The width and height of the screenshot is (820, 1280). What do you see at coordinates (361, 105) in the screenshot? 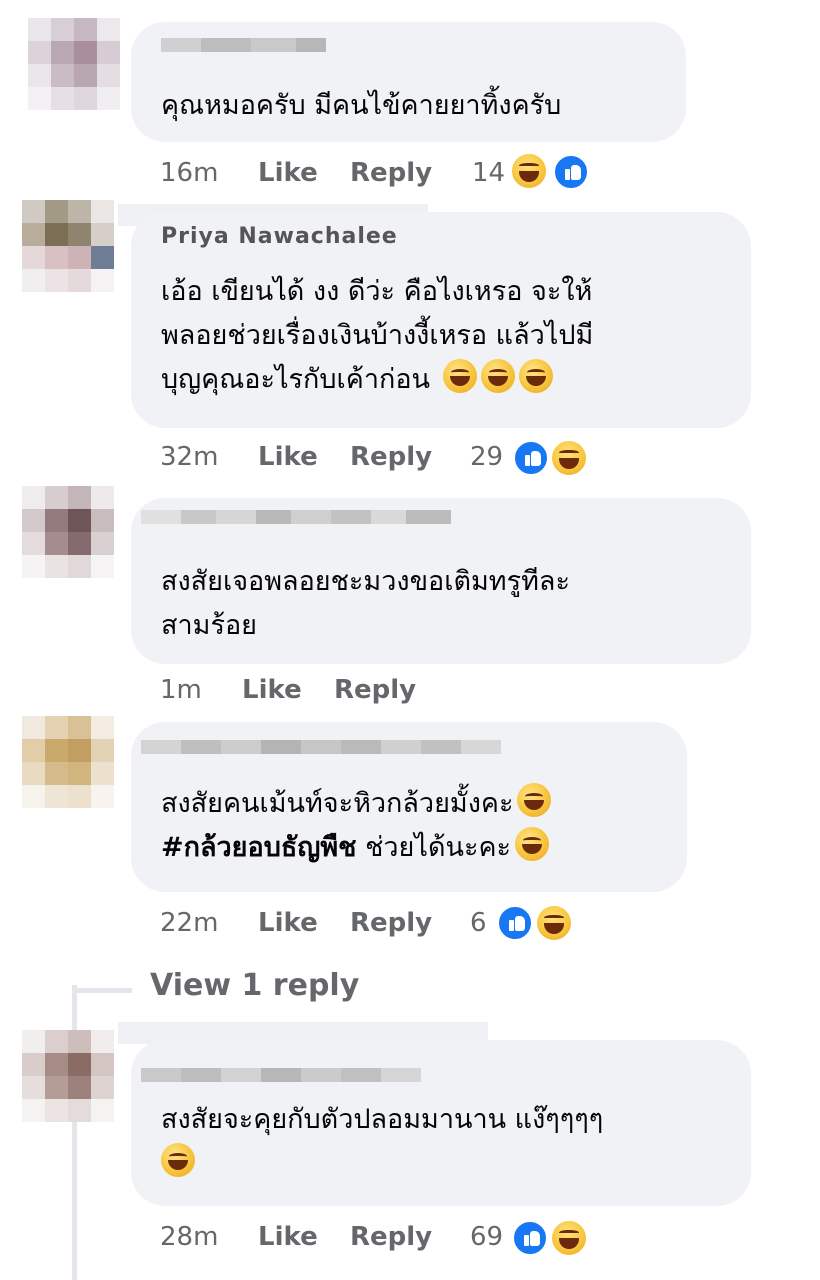
I see `comment-text: คุณหมอครับ มีคนไข้คายยาทิ้งครับ` at bounding box center [361, 105].